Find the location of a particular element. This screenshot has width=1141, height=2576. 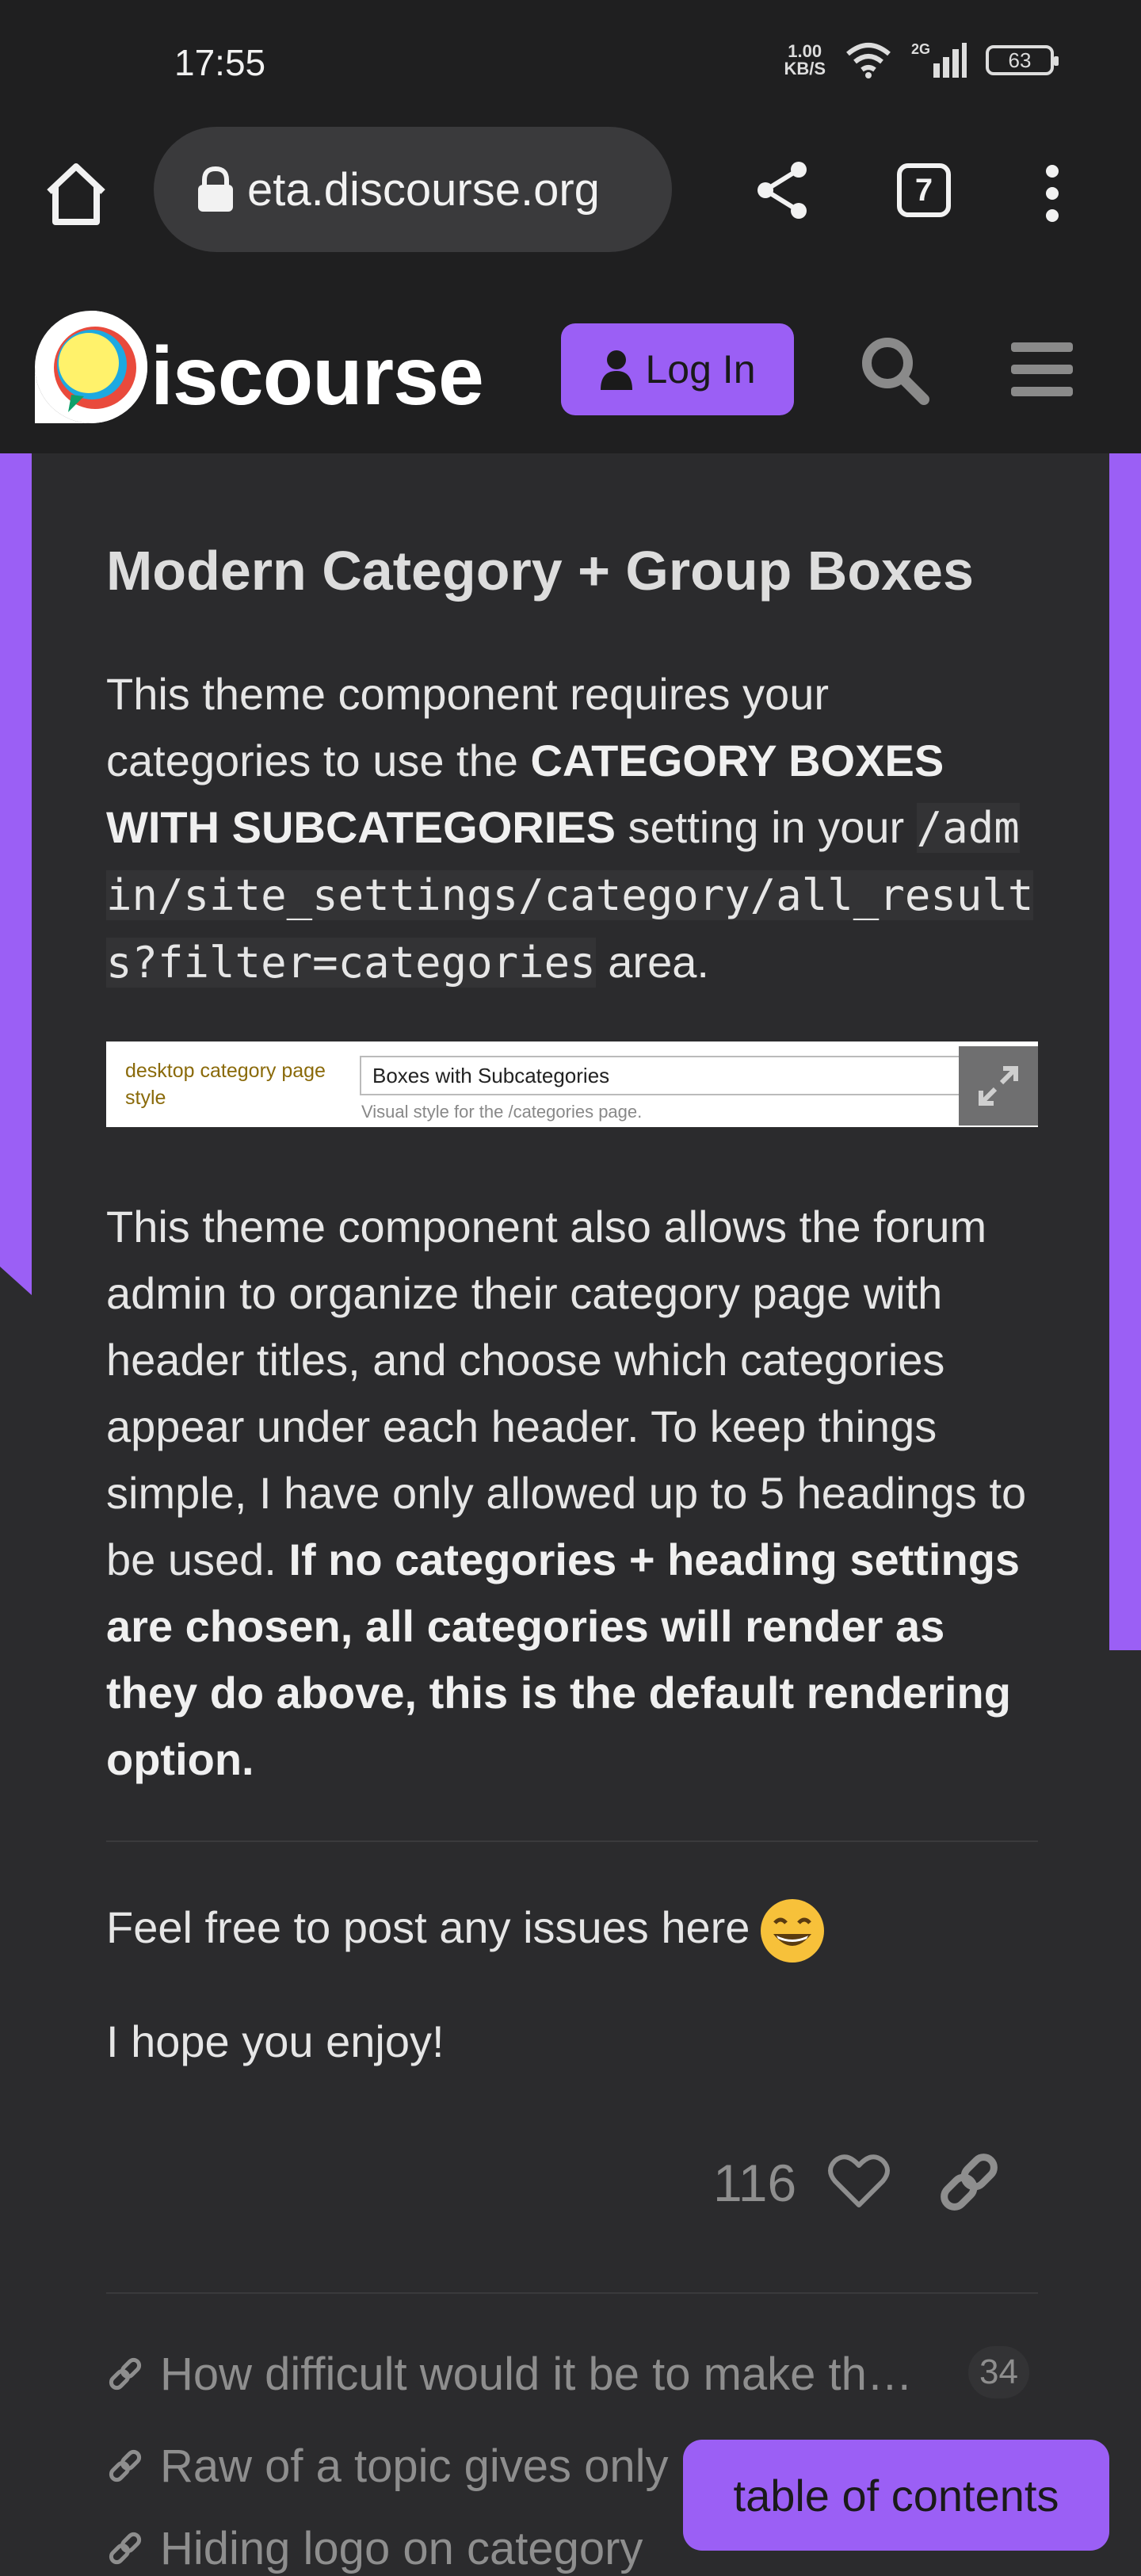

user-icon is located at coordinates (617, 370).